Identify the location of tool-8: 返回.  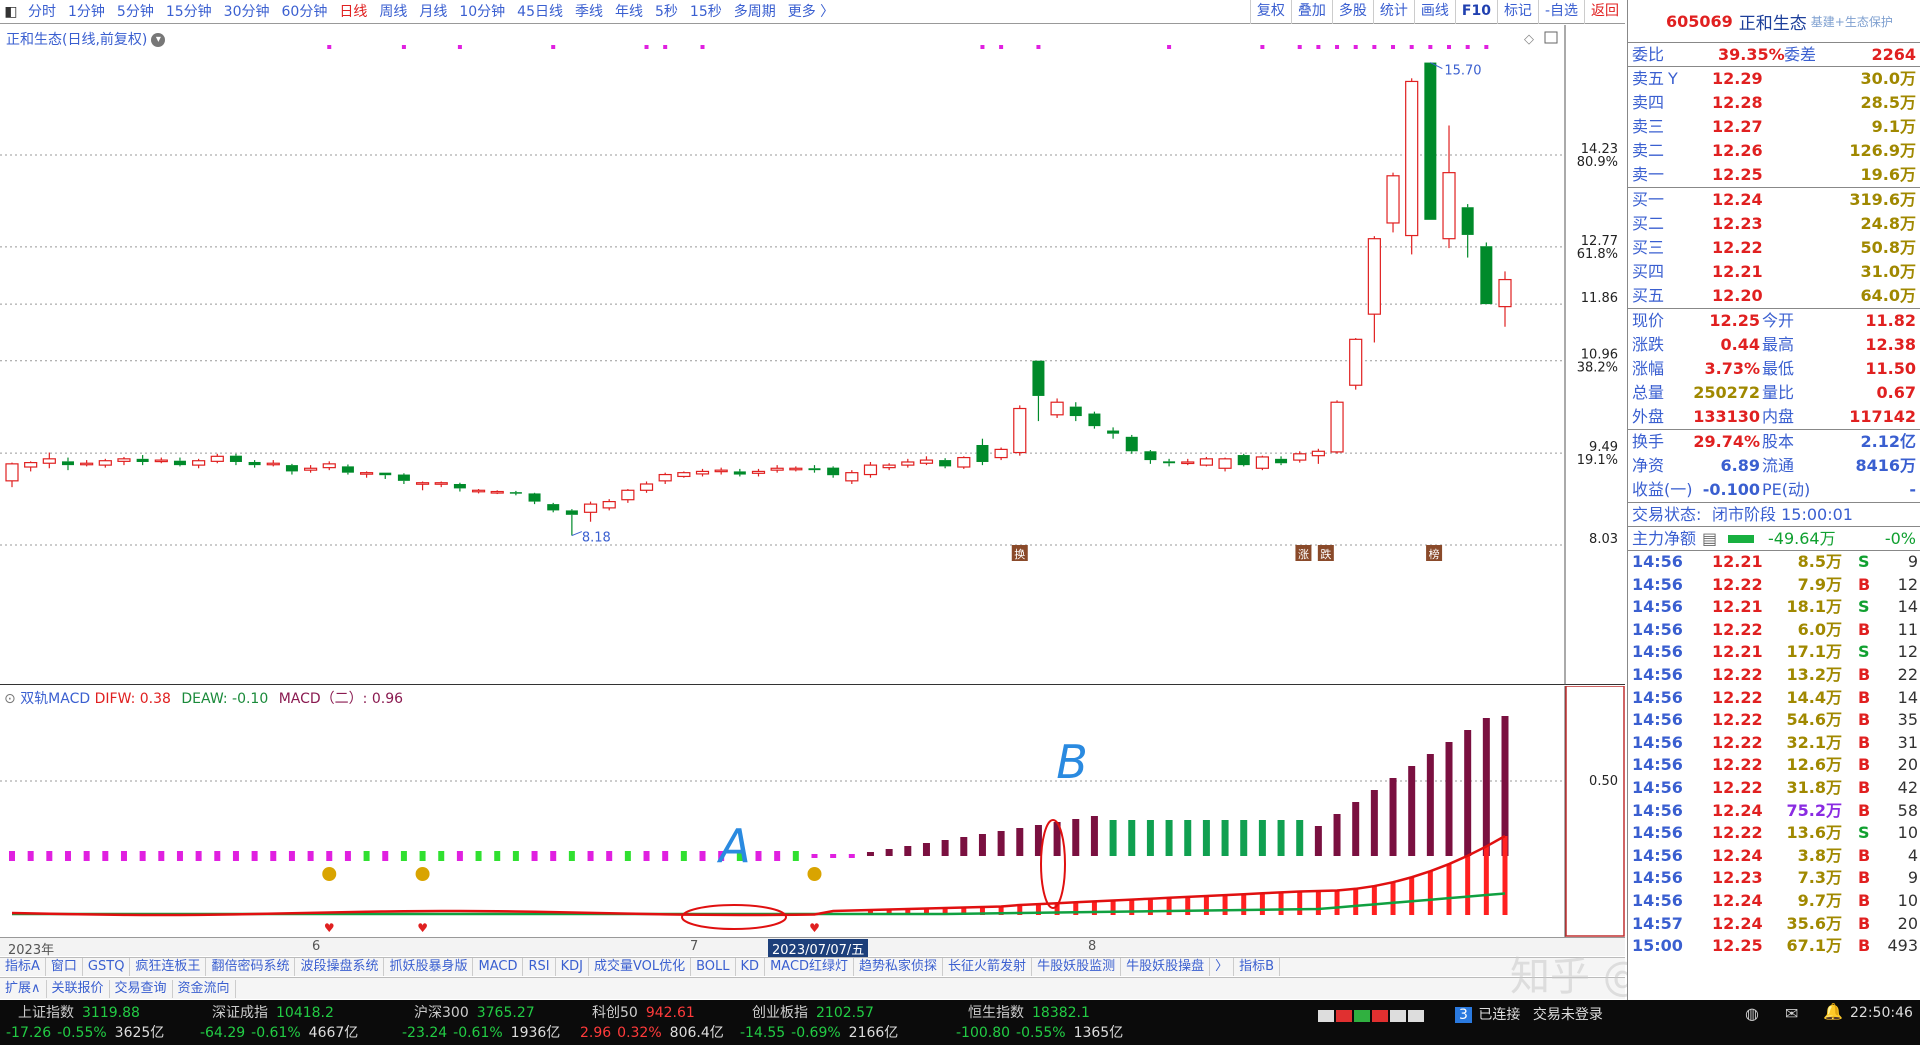
(1604, 12).